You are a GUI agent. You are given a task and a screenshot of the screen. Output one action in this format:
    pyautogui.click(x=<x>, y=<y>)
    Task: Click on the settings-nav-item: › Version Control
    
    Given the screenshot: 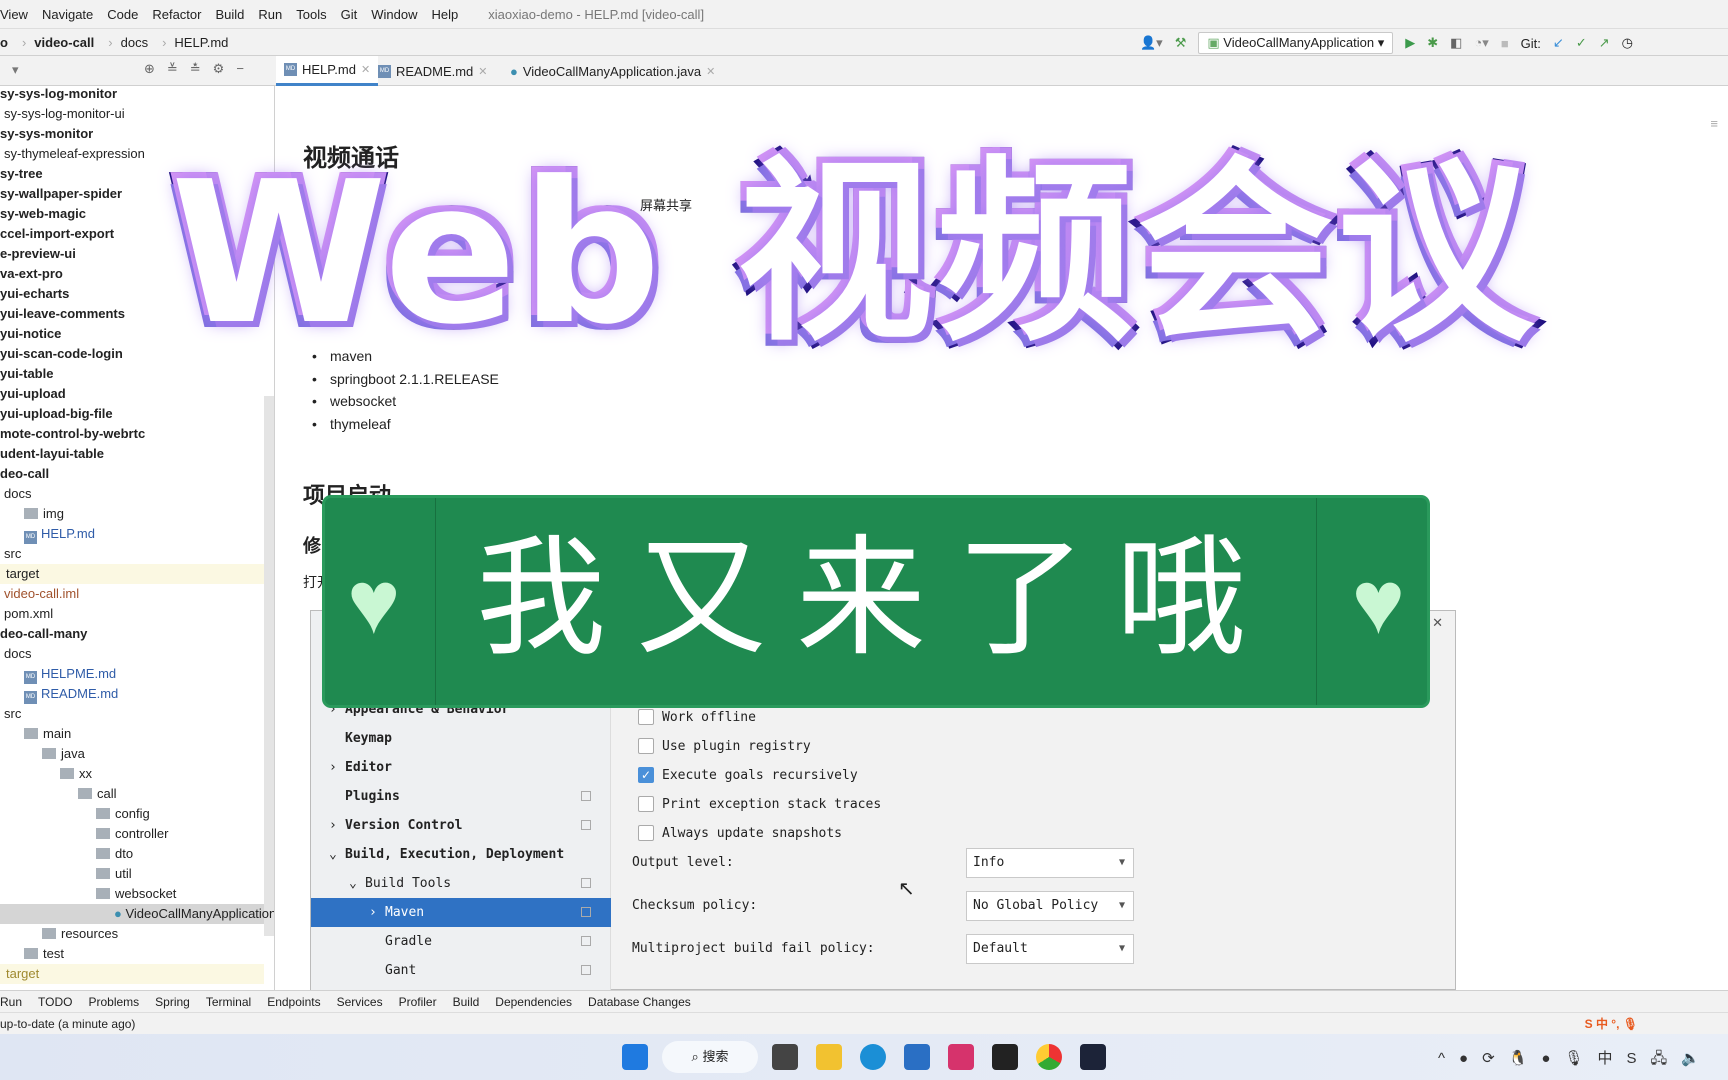 What is the action you would take?
    pyautogui.click(x=461, y=825)
    